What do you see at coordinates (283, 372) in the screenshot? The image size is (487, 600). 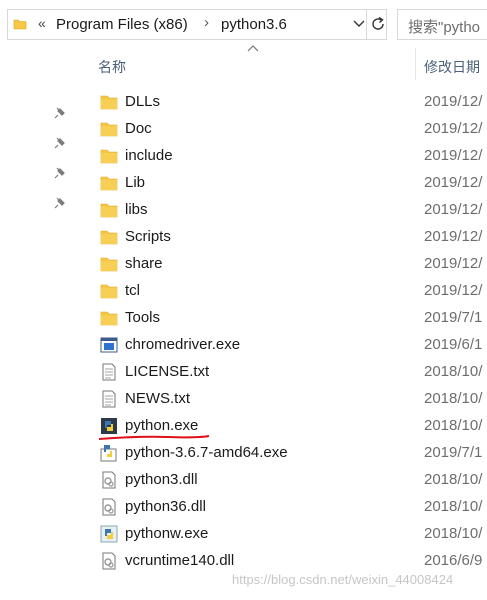 I see `file-row: LICENSE.txt 2018/10/` at bounding box center [283, 372].